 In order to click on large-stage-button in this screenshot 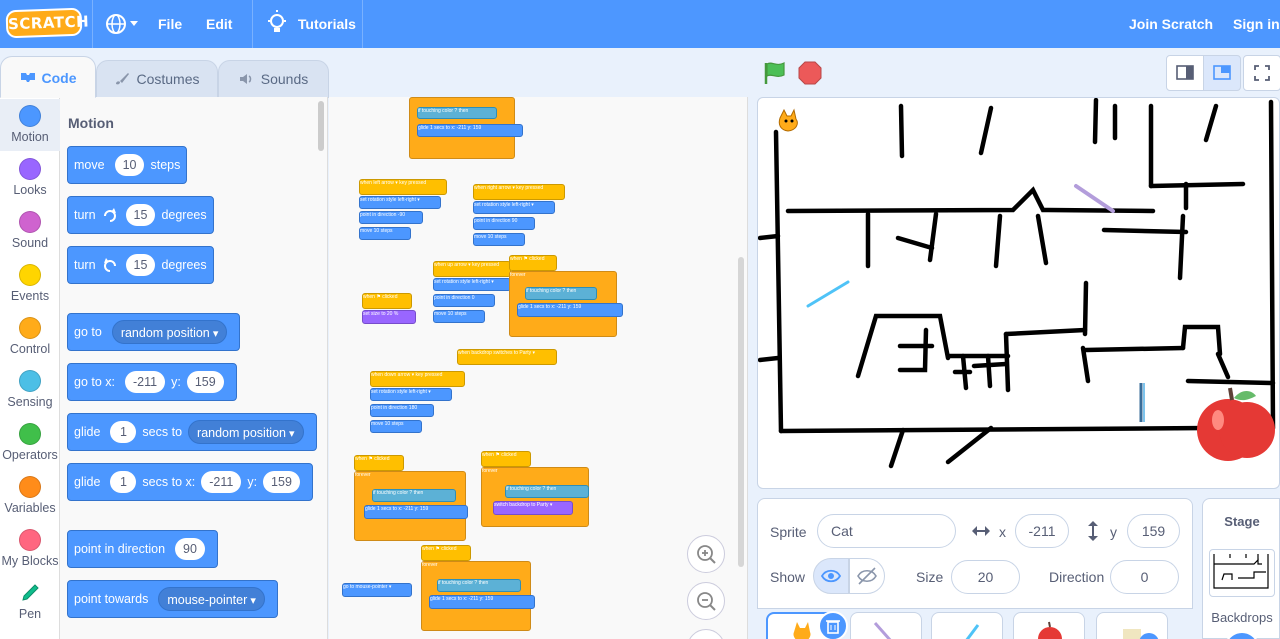, I will do `click(1222, 73)`.